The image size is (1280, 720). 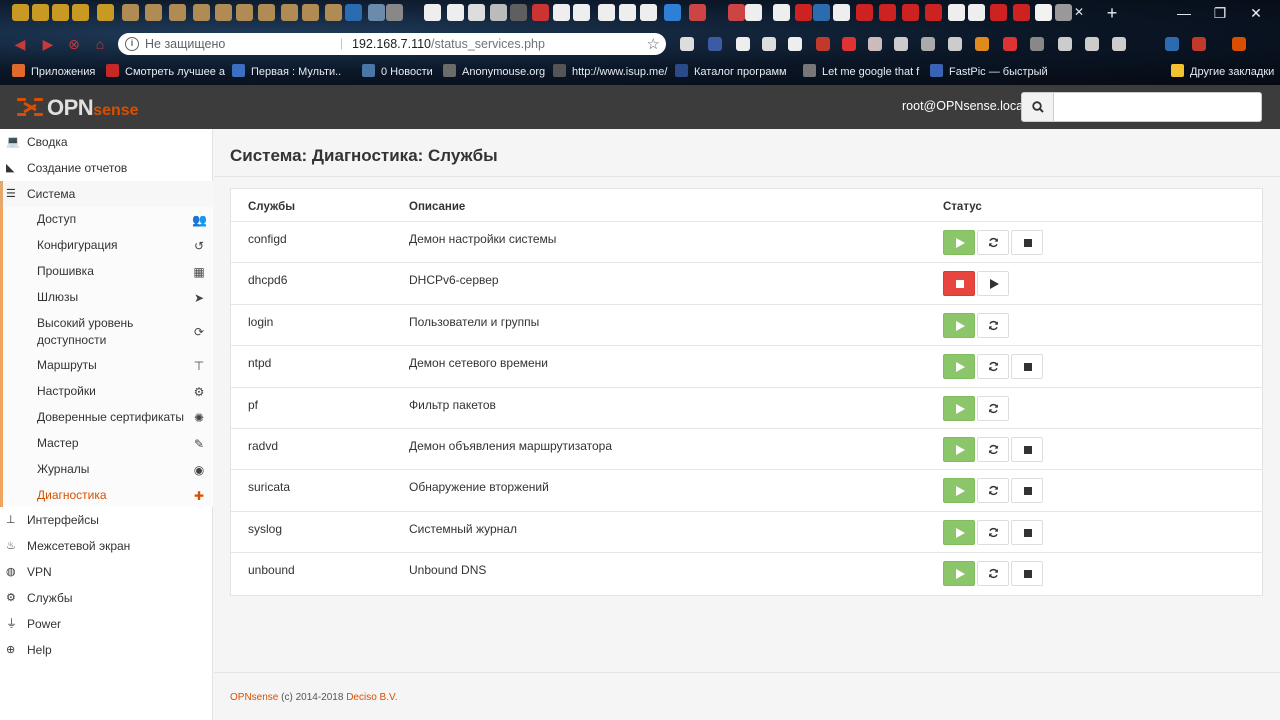 What do you see at coordinates (106, 598) in the screenshot?
I see `sidebar-item-службы: ⚙ Службы` at bounding box center [106, 598].